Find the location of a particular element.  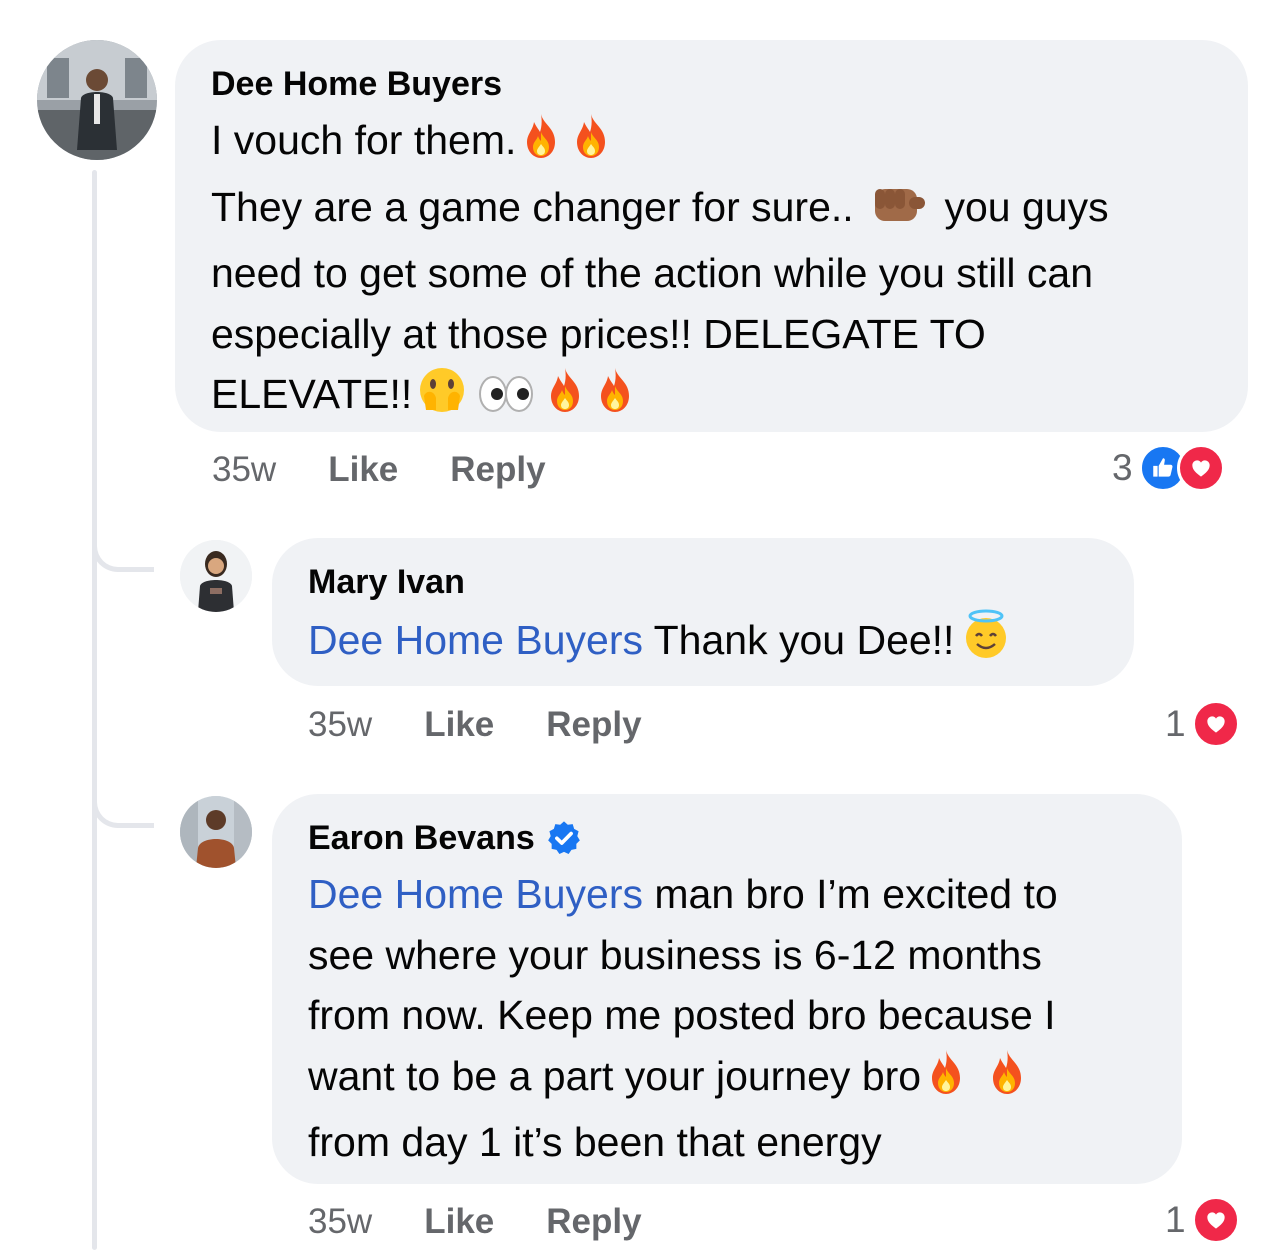

comment-line: I vouch for them. is located at coordinates (364, 140).